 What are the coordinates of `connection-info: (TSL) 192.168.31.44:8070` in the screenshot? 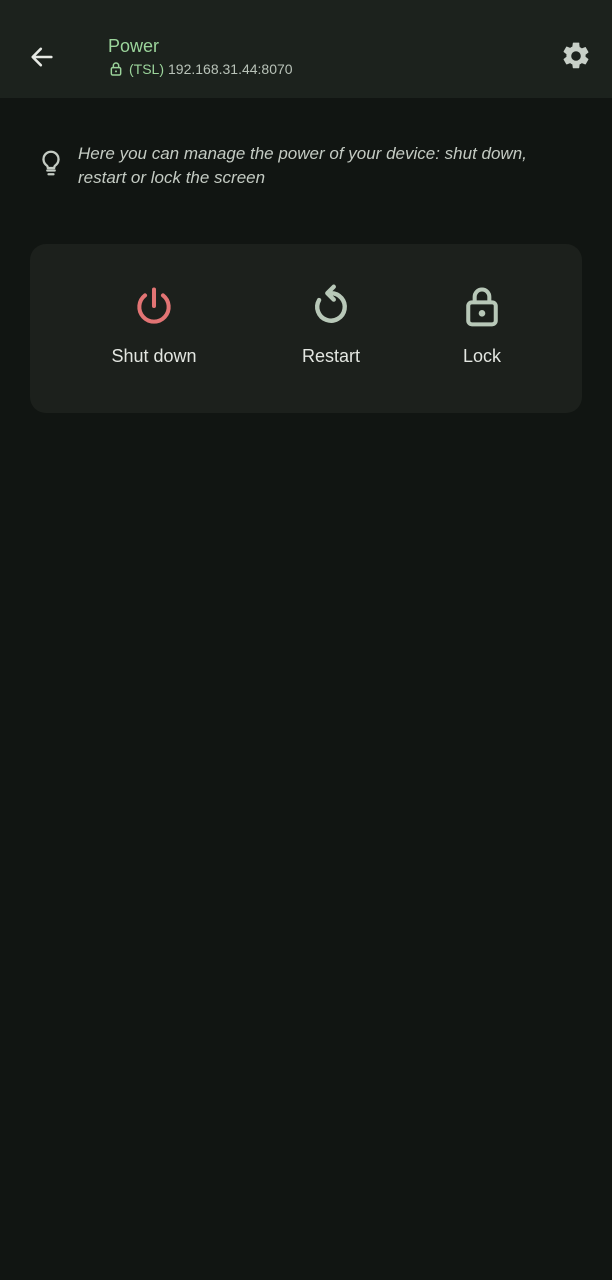 It's located at (200, 69).